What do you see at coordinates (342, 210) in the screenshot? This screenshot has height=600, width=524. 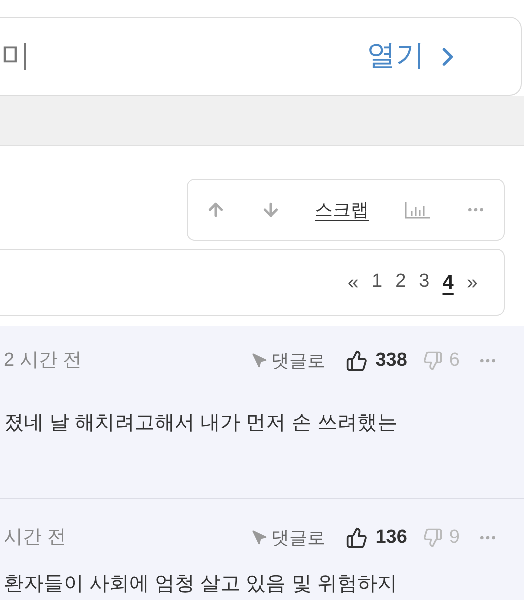 I see `scrap-button: 스크랩` at bounding box center [342, 210].